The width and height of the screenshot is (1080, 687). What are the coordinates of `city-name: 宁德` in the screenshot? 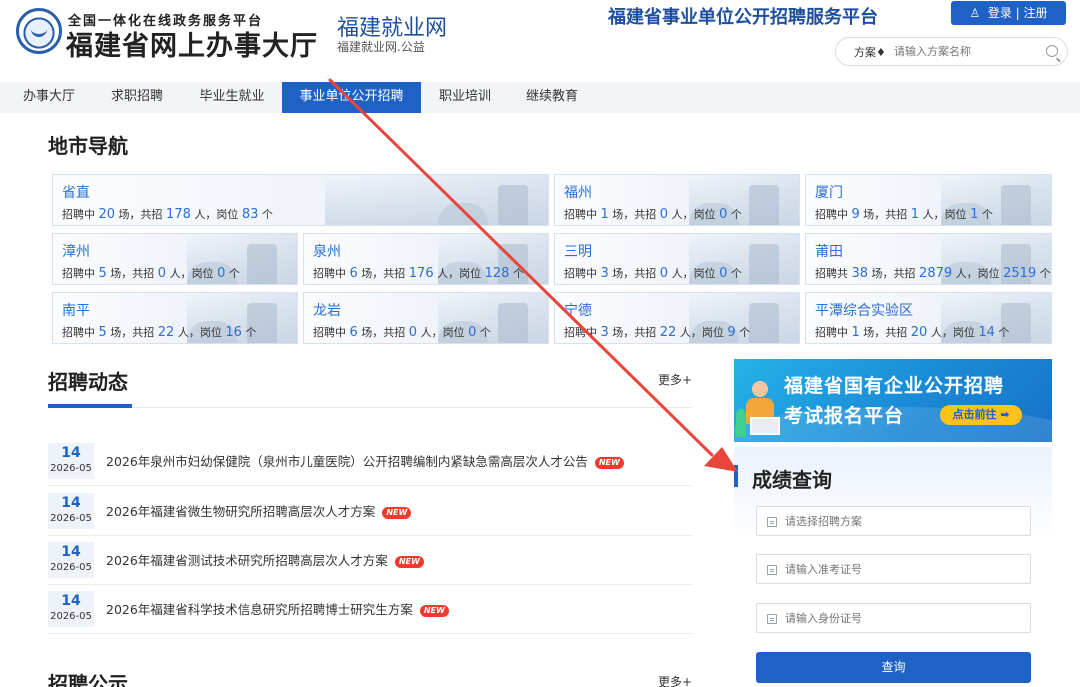 It's located at (578, 311).